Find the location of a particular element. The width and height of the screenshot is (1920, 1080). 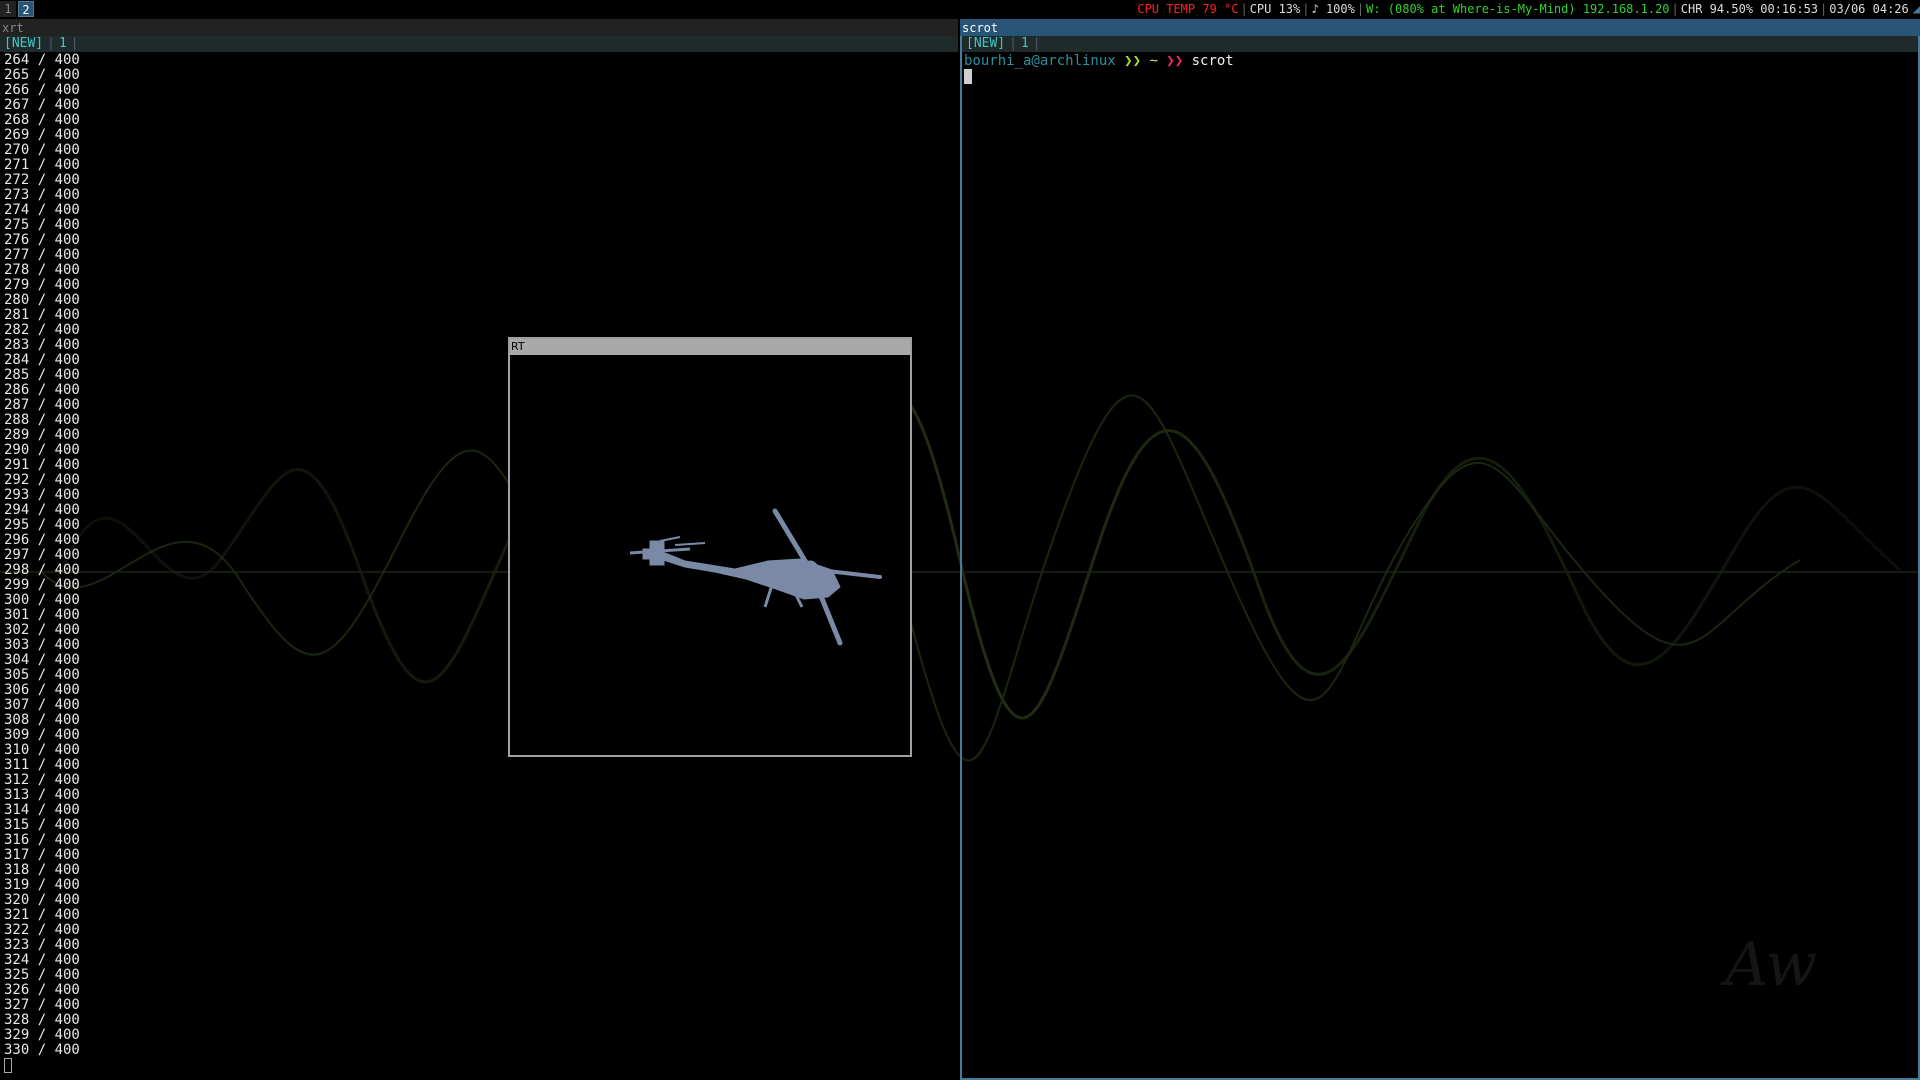

progress-line: 298 / 400 is located at coordinates (42, 570).